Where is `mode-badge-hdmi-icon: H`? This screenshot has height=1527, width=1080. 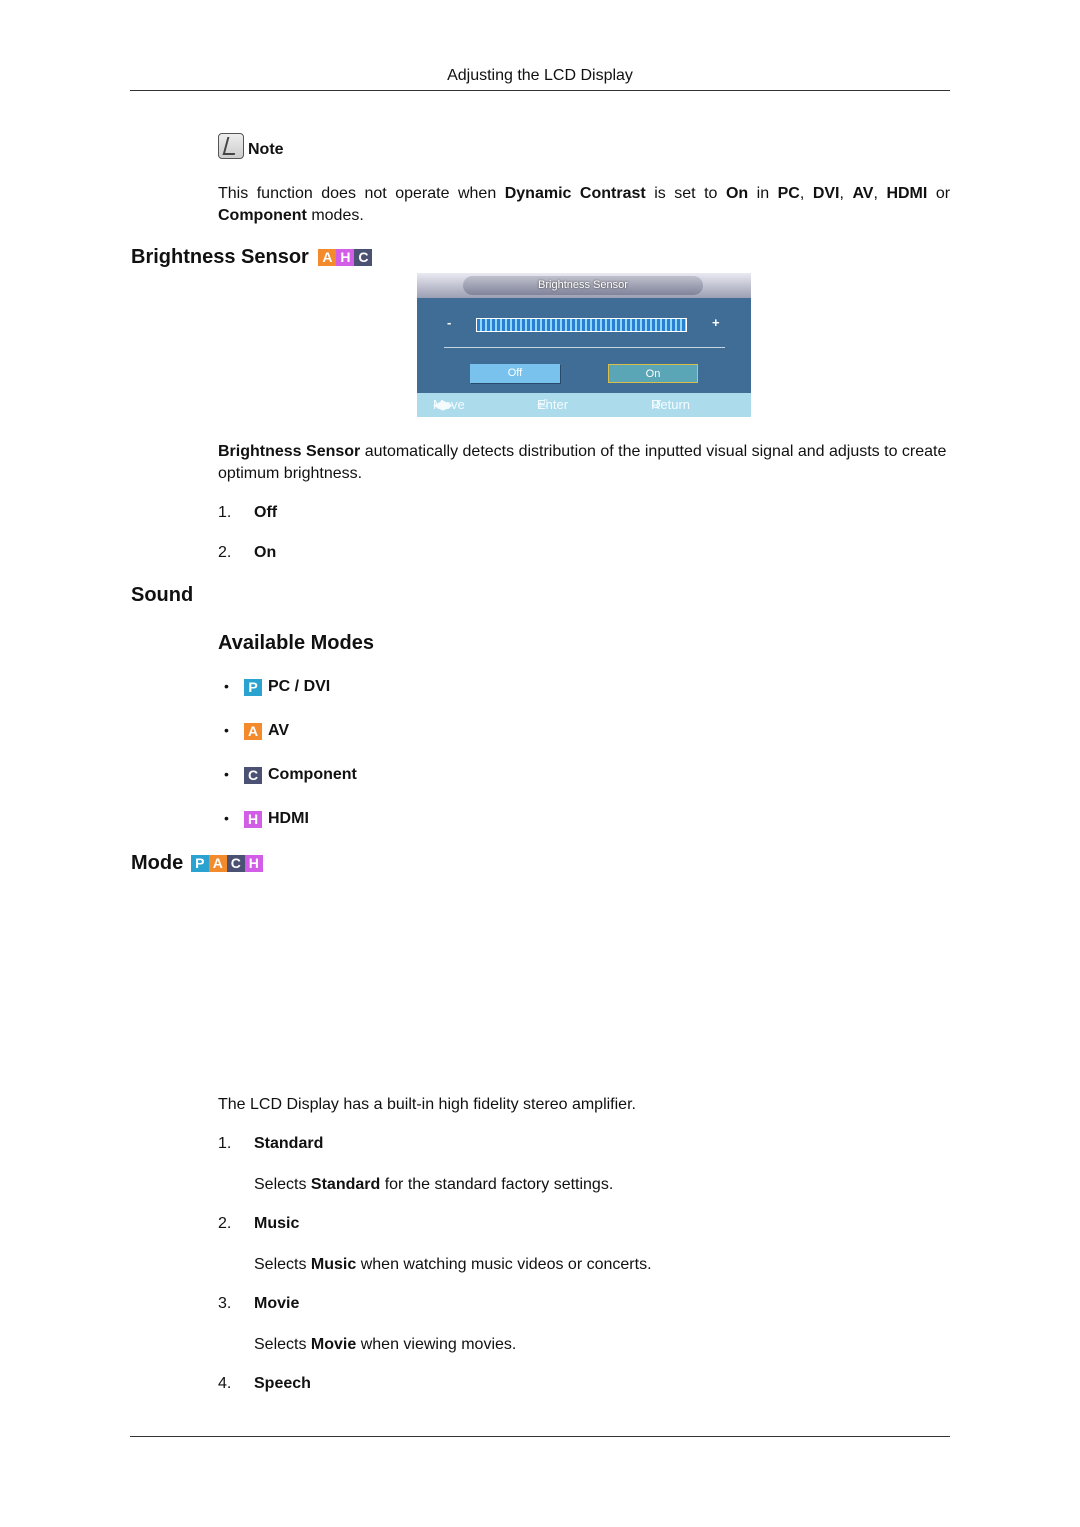
mode-badge-hdmi-icon: H is located at coordinates (345, 258).